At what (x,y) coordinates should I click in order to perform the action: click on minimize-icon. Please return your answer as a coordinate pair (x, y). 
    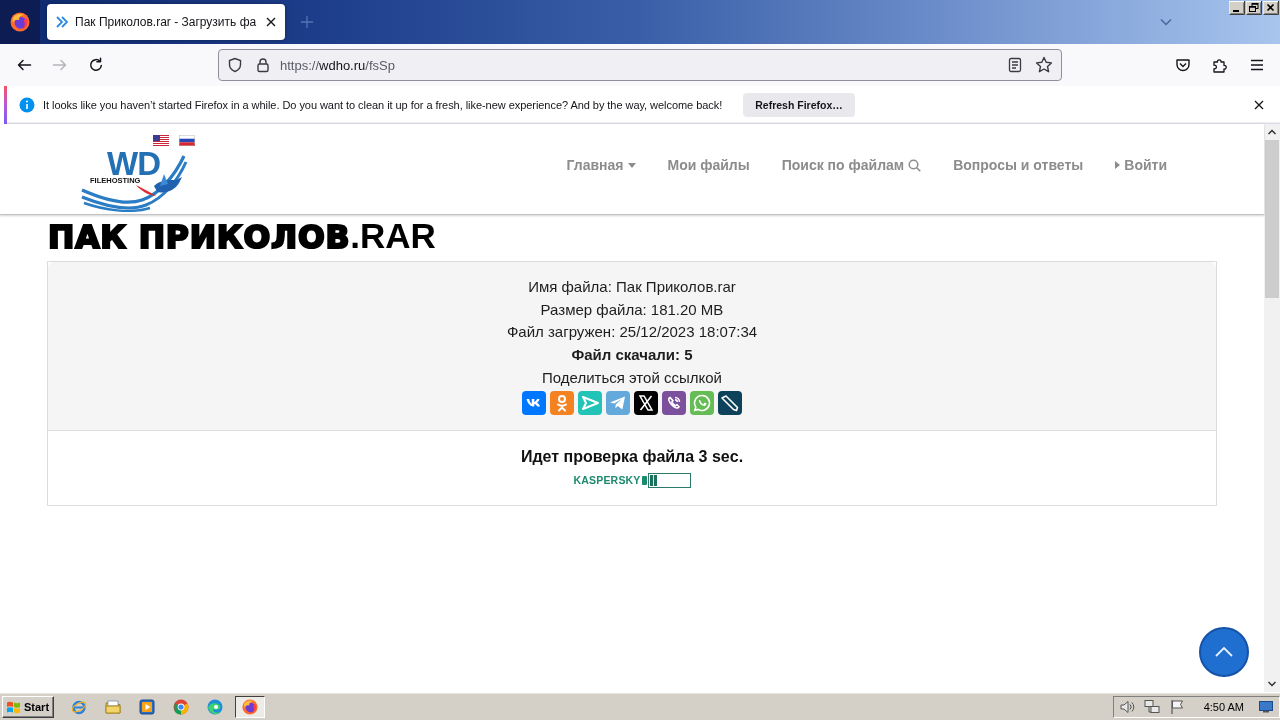
    Looking at the image, I should click on (1237, 8).